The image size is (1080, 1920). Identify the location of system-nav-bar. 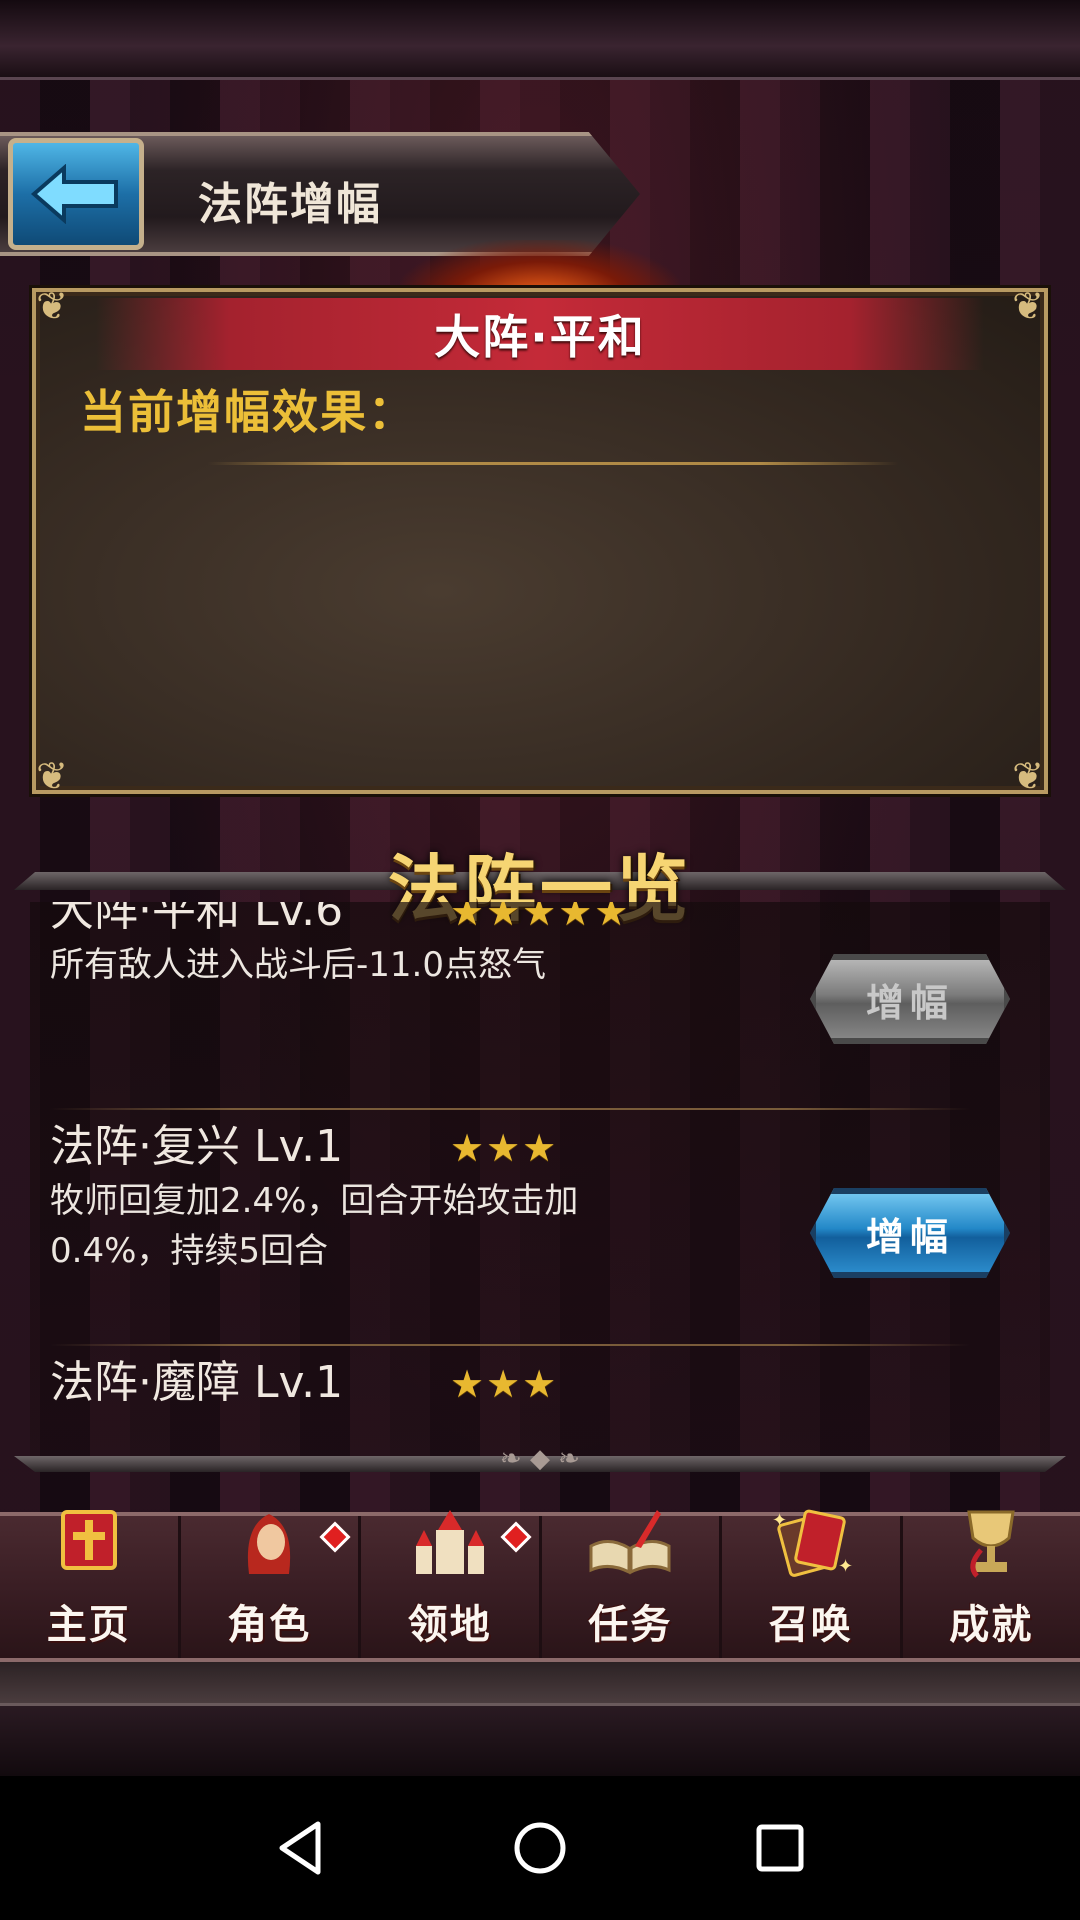
(540, 1848).